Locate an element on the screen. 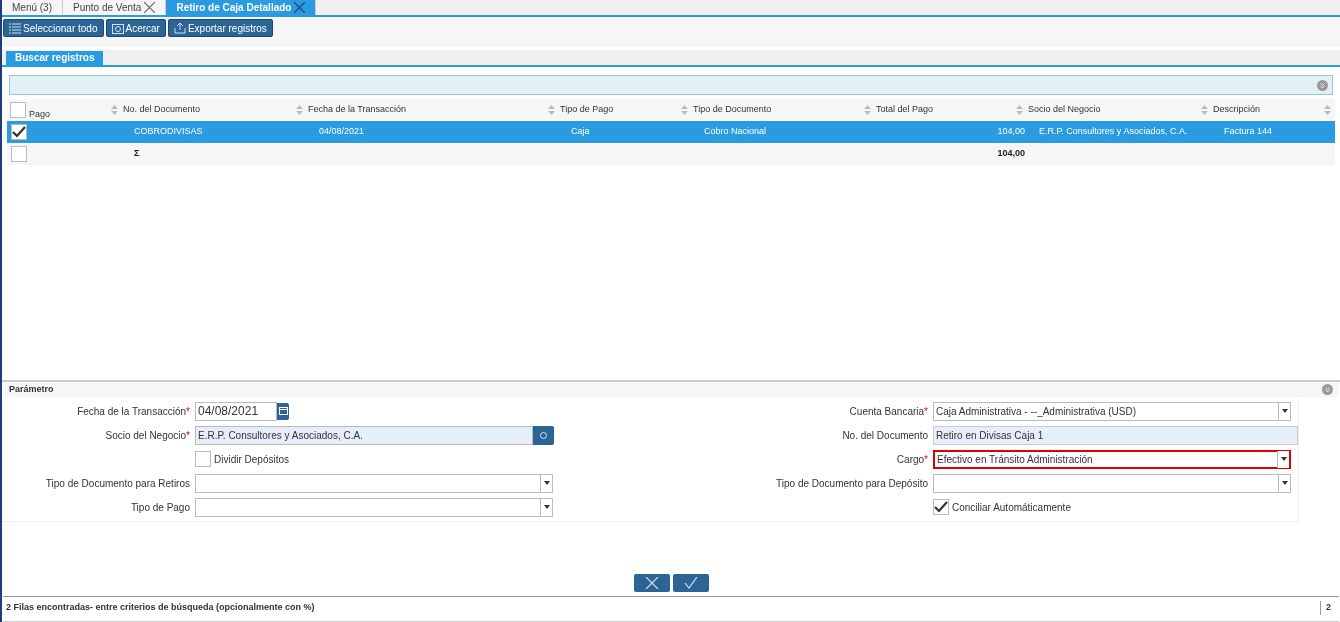 This screenshot has height=622, width=1340. dropdown-field: Efectivo en Tránsito Administración is located at coordinates (1112, 459).